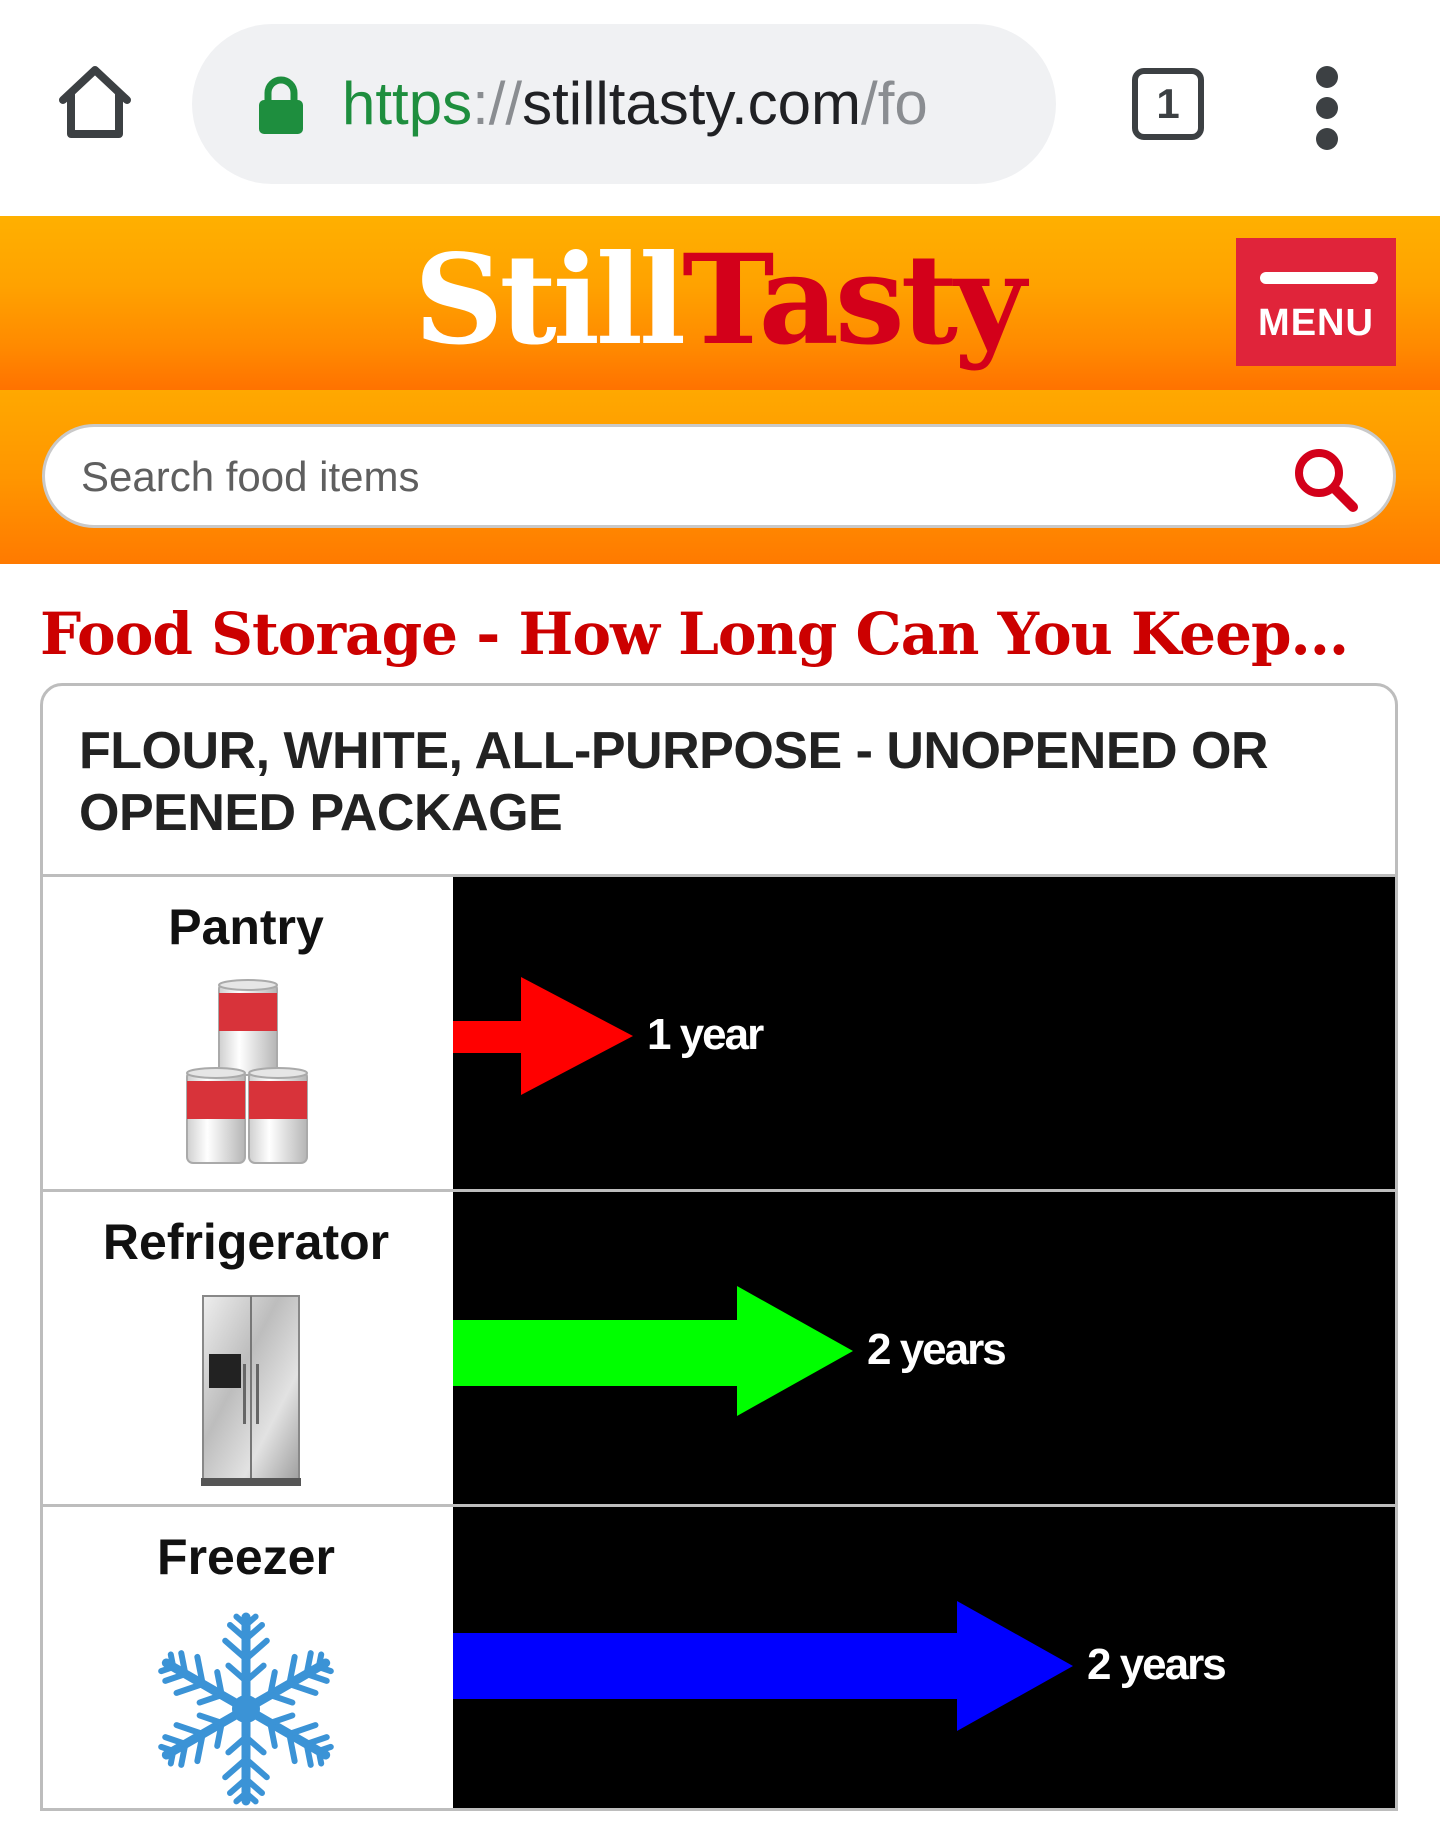  Describe the element at coordinates (671, 477) in the screenshot. I see `search-input` at that location.